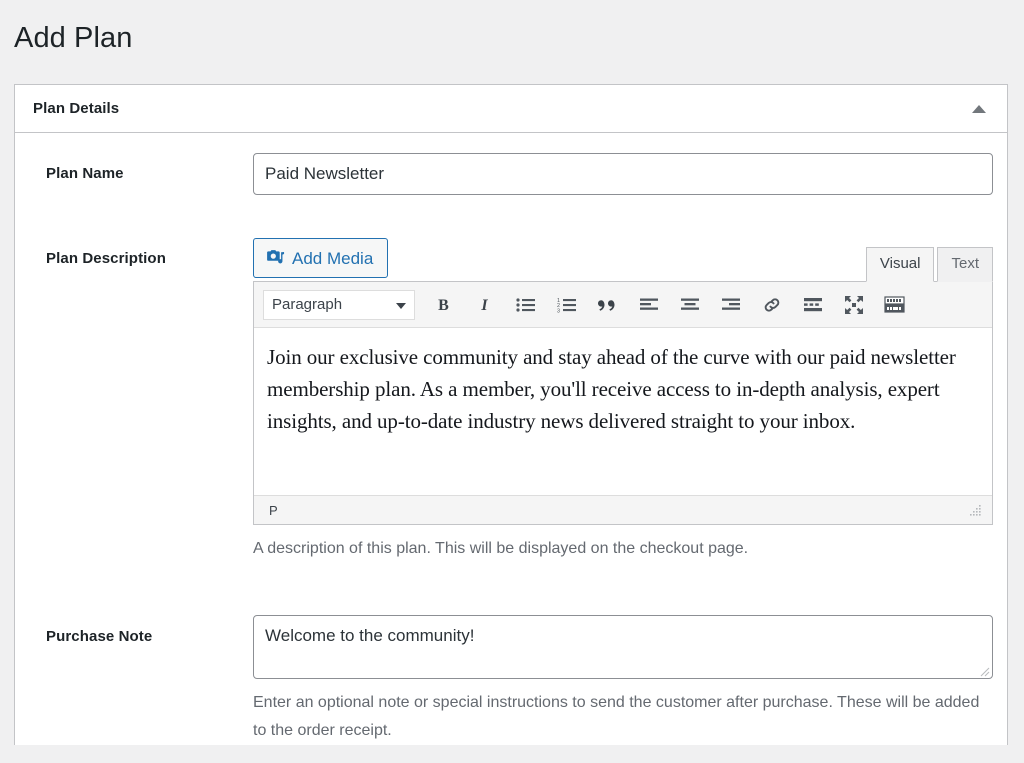 This screenshot has height=763, width=1024. I want to click on align-right-icon, so click(730, 305).